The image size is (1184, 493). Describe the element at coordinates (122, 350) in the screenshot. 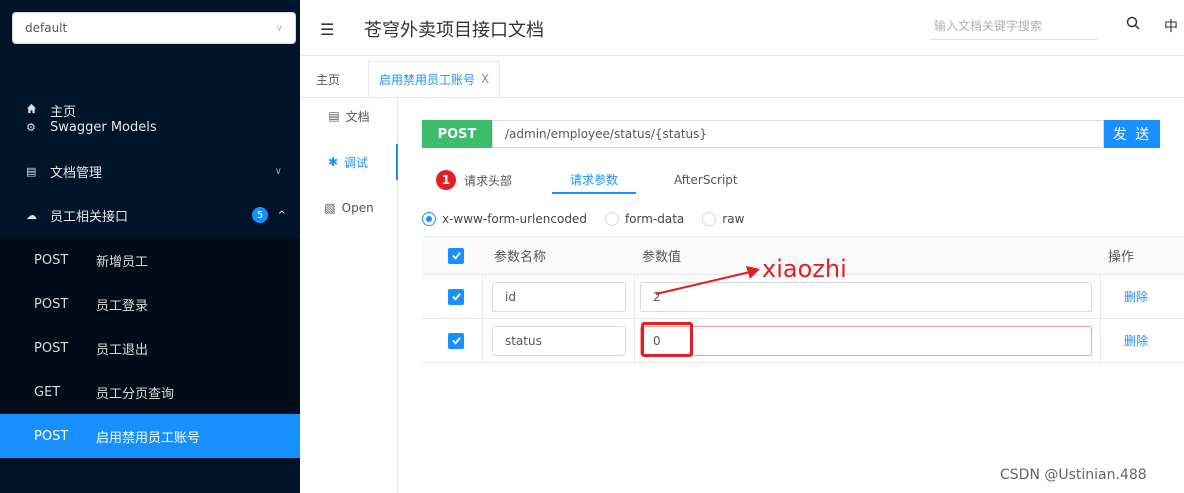

I see `sub-item-label: 员工退出` at that location.